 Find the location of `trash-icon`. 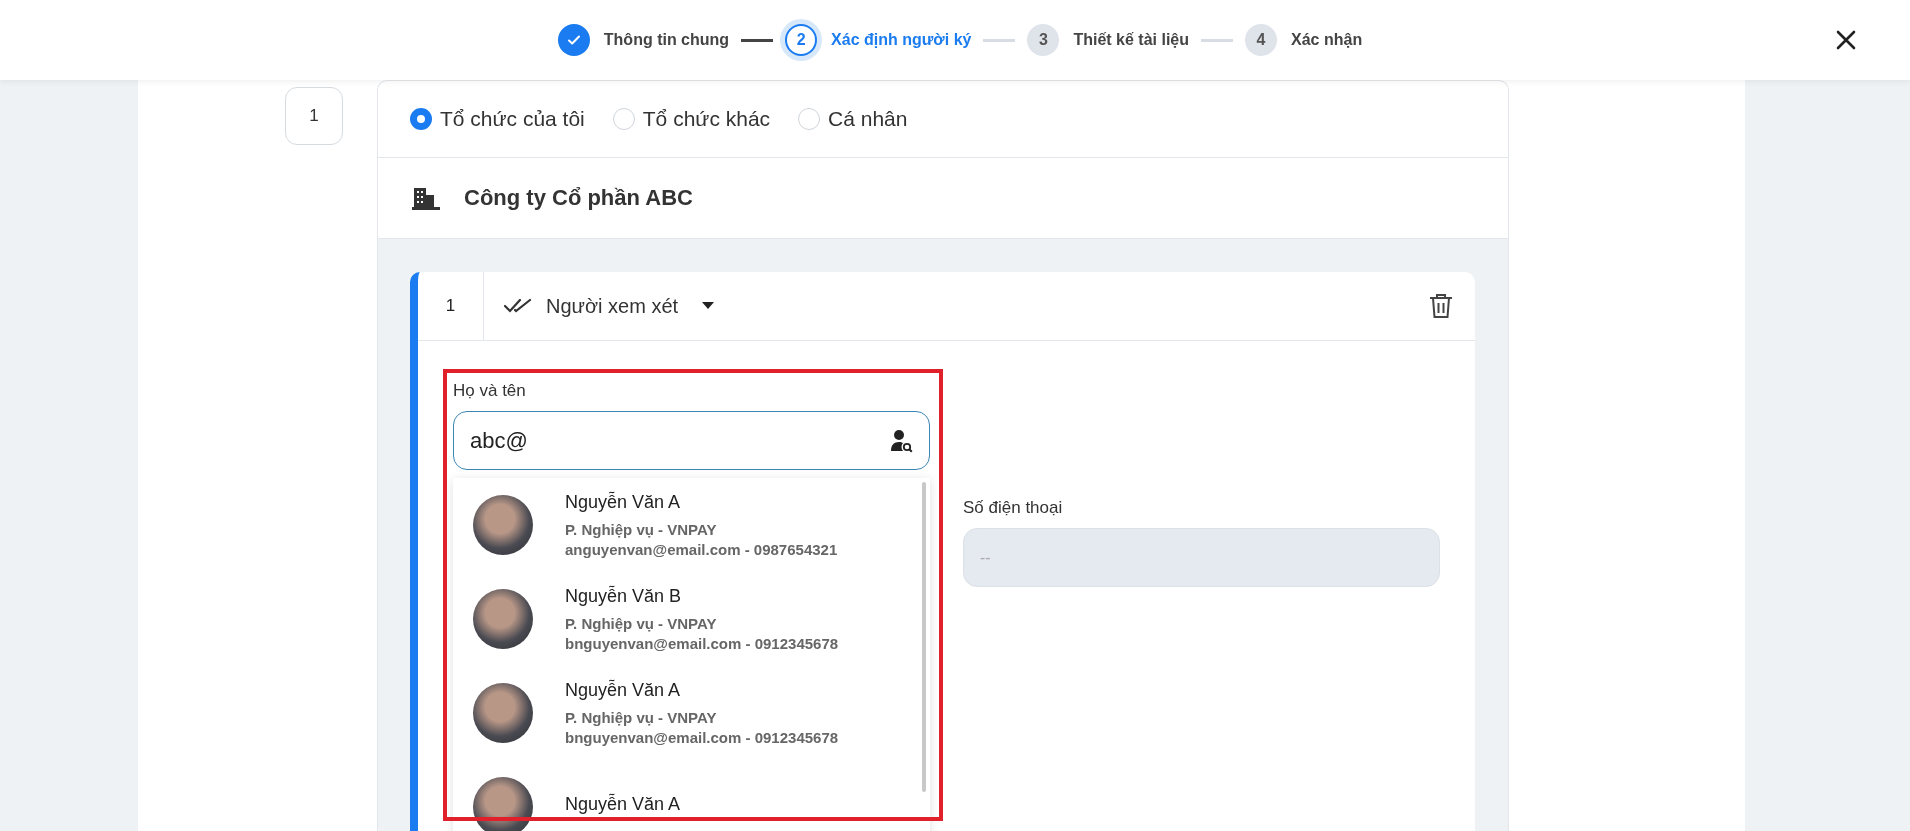

trash-icon is located at coordinates (1441, 306).